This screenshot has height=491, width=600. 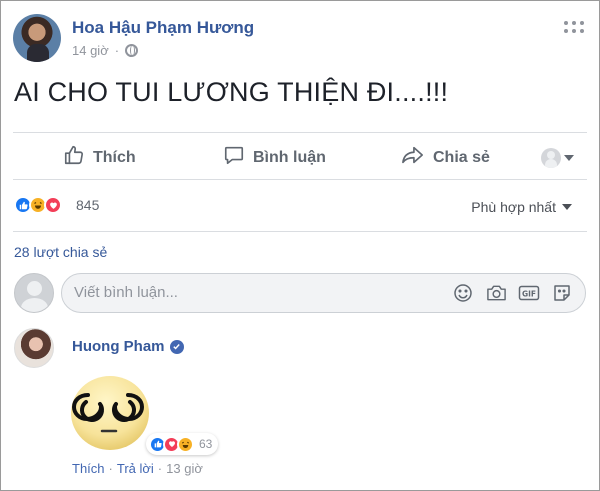 I want to click on commenter-name: Huong Pham, so click(x=128, y=346).